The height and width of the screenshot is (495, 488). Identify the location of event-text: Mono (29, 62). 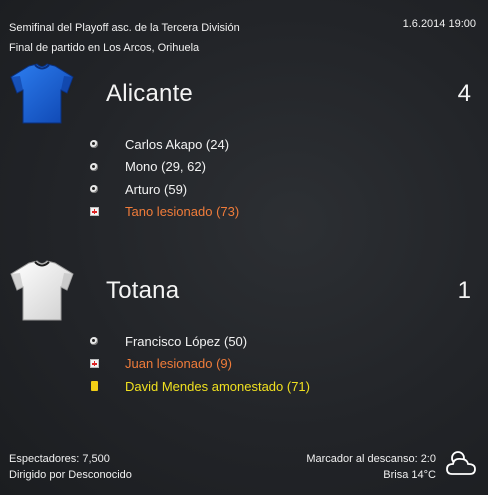
(165, 166).